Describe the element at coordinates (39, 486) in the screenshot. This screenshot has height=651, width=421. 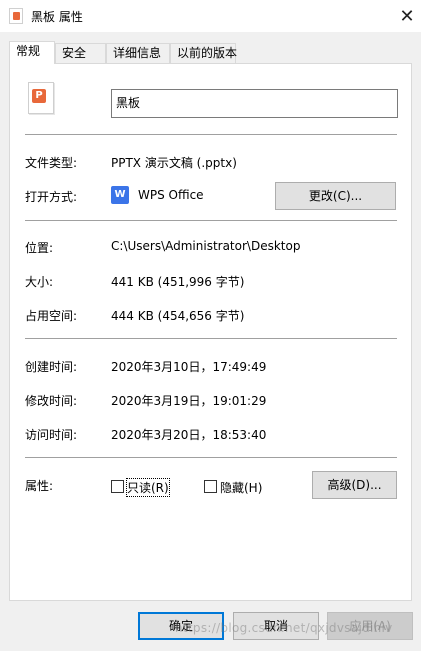
I see `attributes-label: 属性:` at that location.